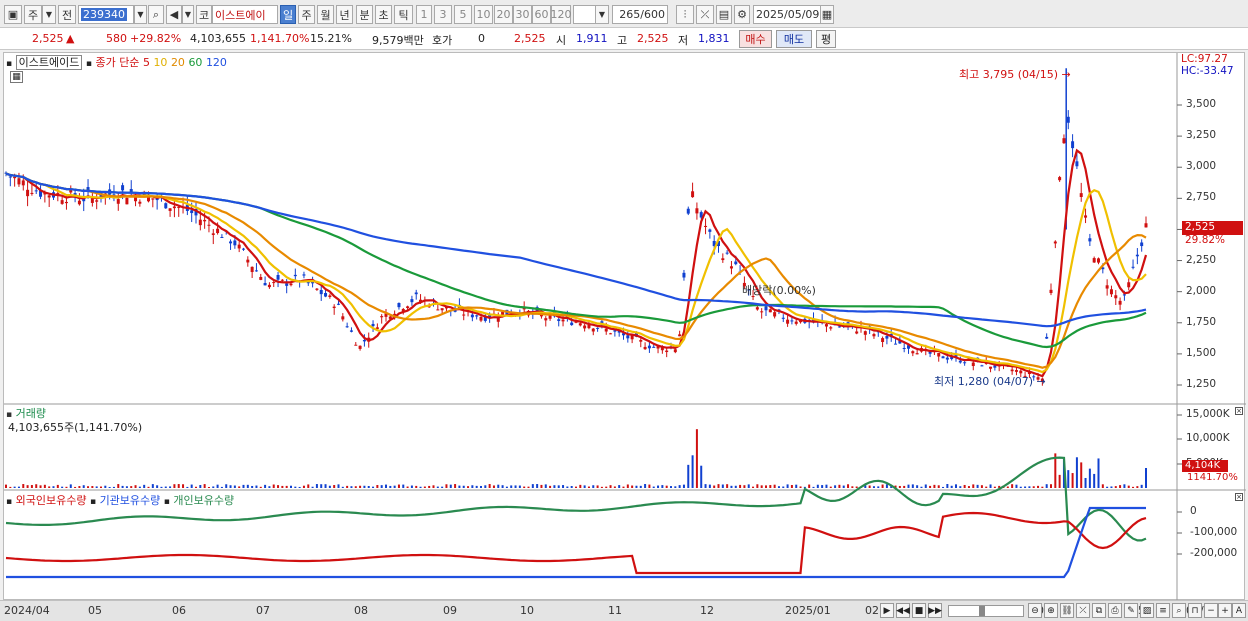 Image resolution: width=1248 pixels, height=621 pixels. Describe the element at coordinates (826, 39) in the screenshot. I see `eval-button: 평` at that location.